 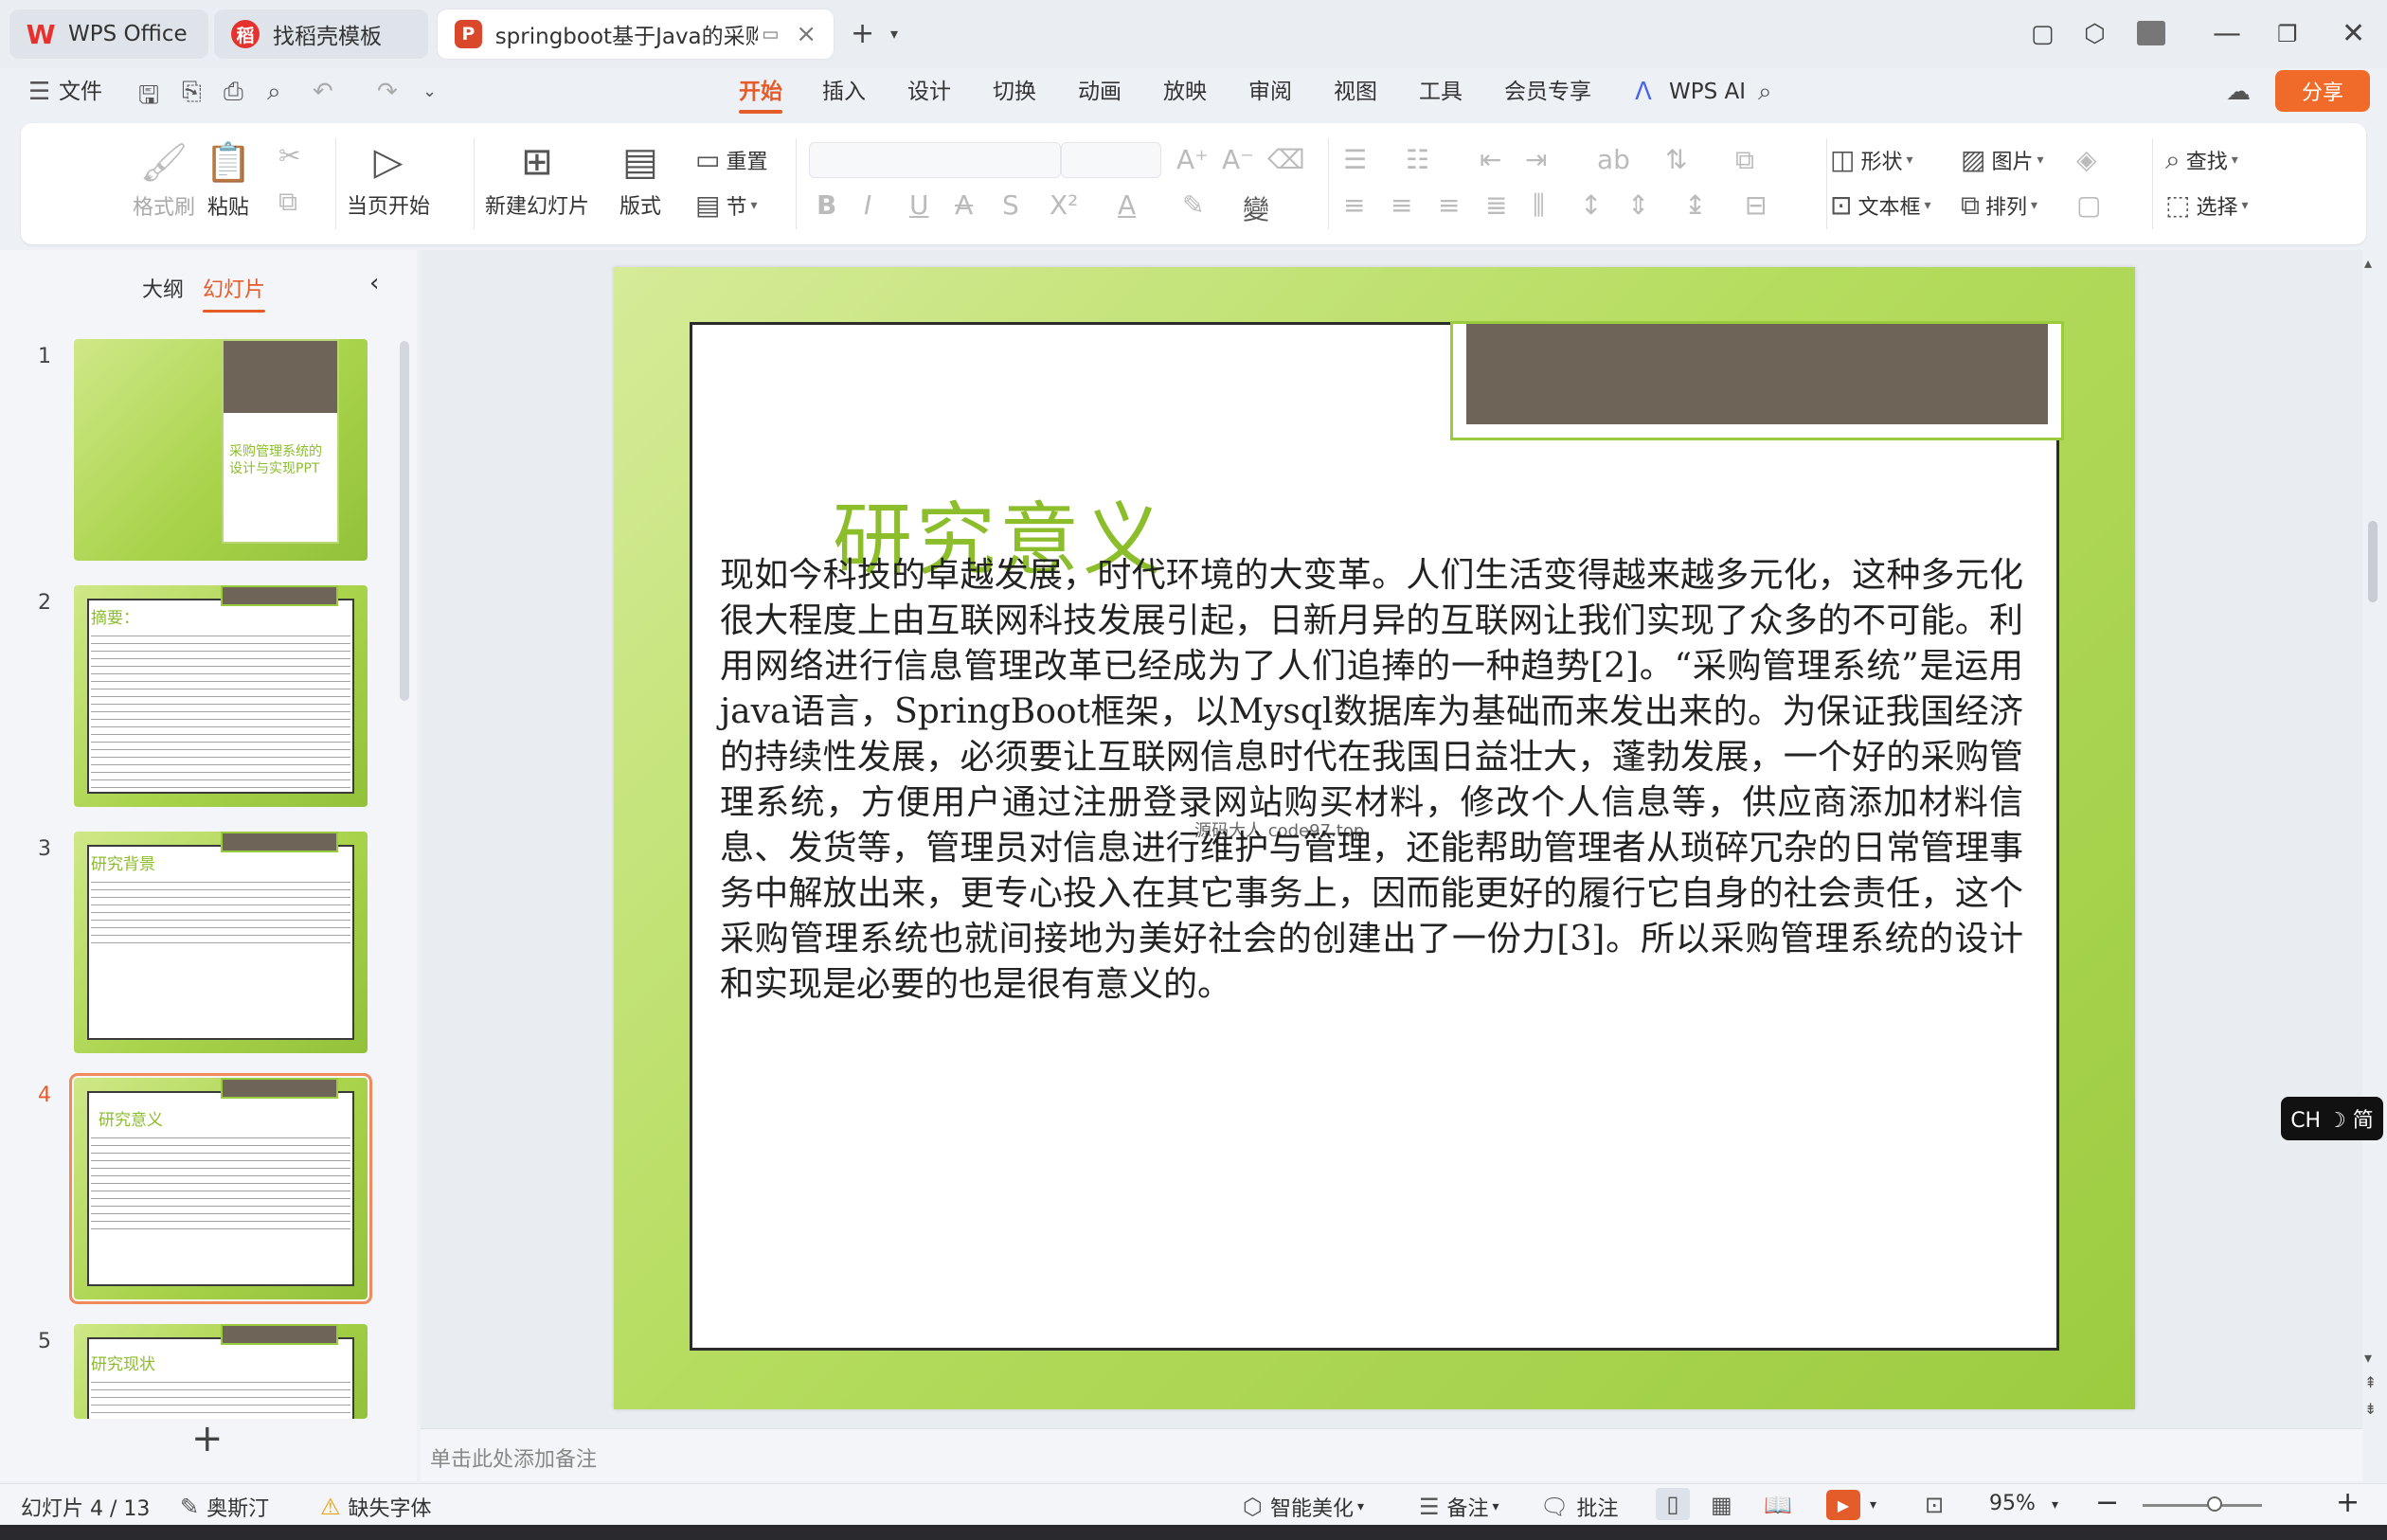 What do you see at coordinates (2348, 1502) in the screenshot?
I see `zoom-in-button: +` at bounding box center [2348, 1502].